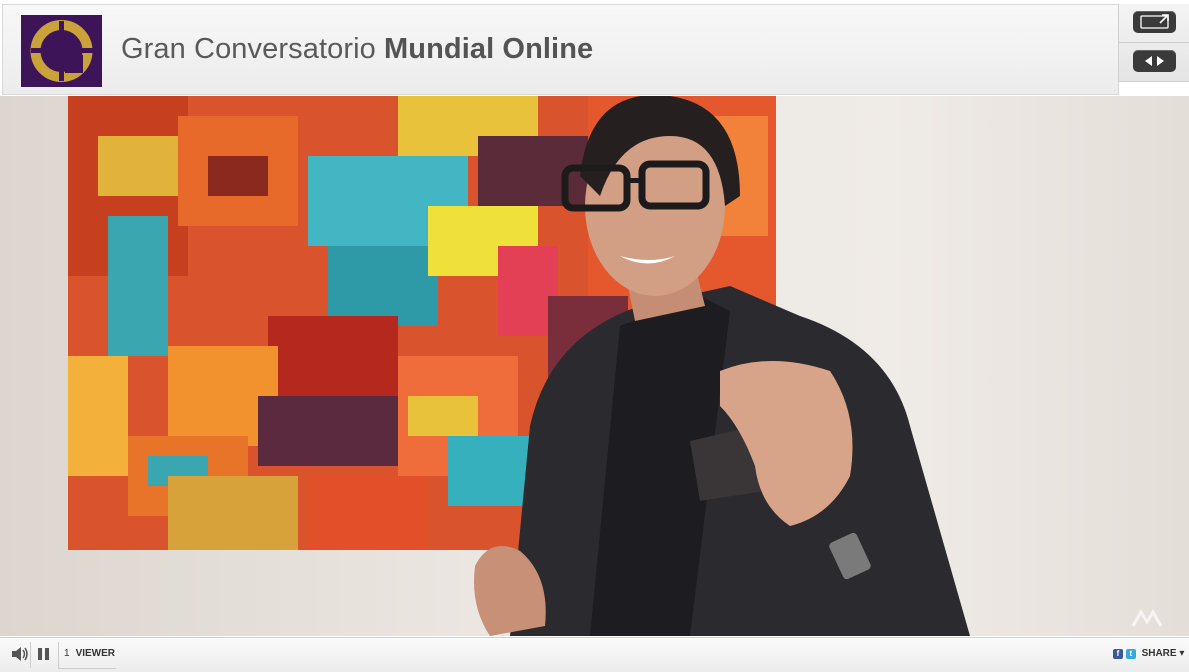 The image size is (1189, 672). What do you see at coordinates (489, 49) in the screenshot?
I see `title-bold: Mundial Online` at bounding box center [489, 49].